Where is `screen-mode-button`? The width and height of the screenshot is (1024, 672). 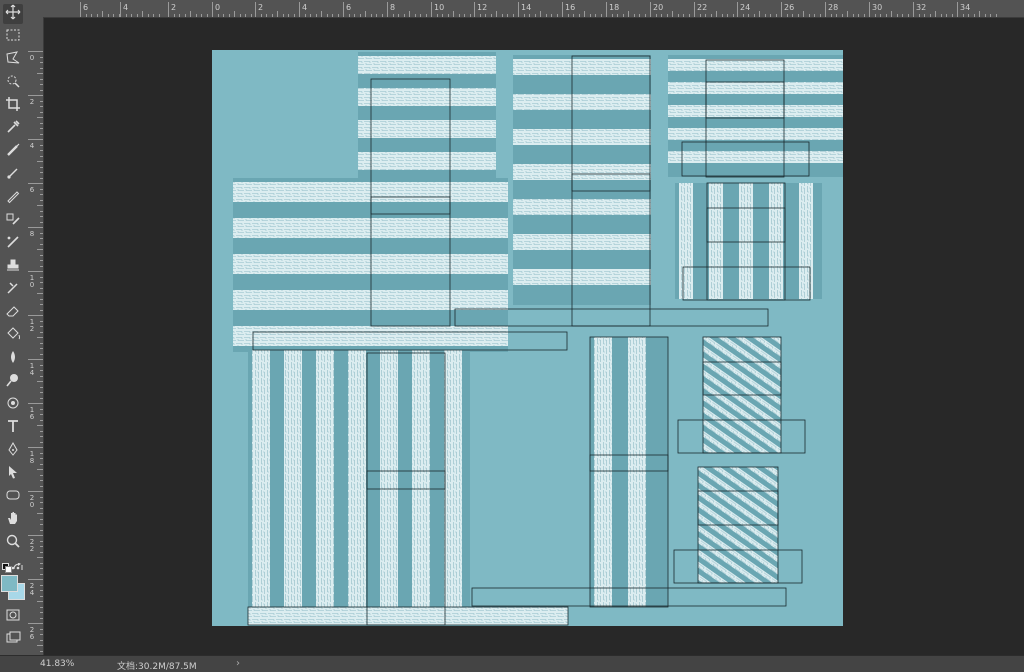
screen-mode-button is located at coordinates (13, 639).